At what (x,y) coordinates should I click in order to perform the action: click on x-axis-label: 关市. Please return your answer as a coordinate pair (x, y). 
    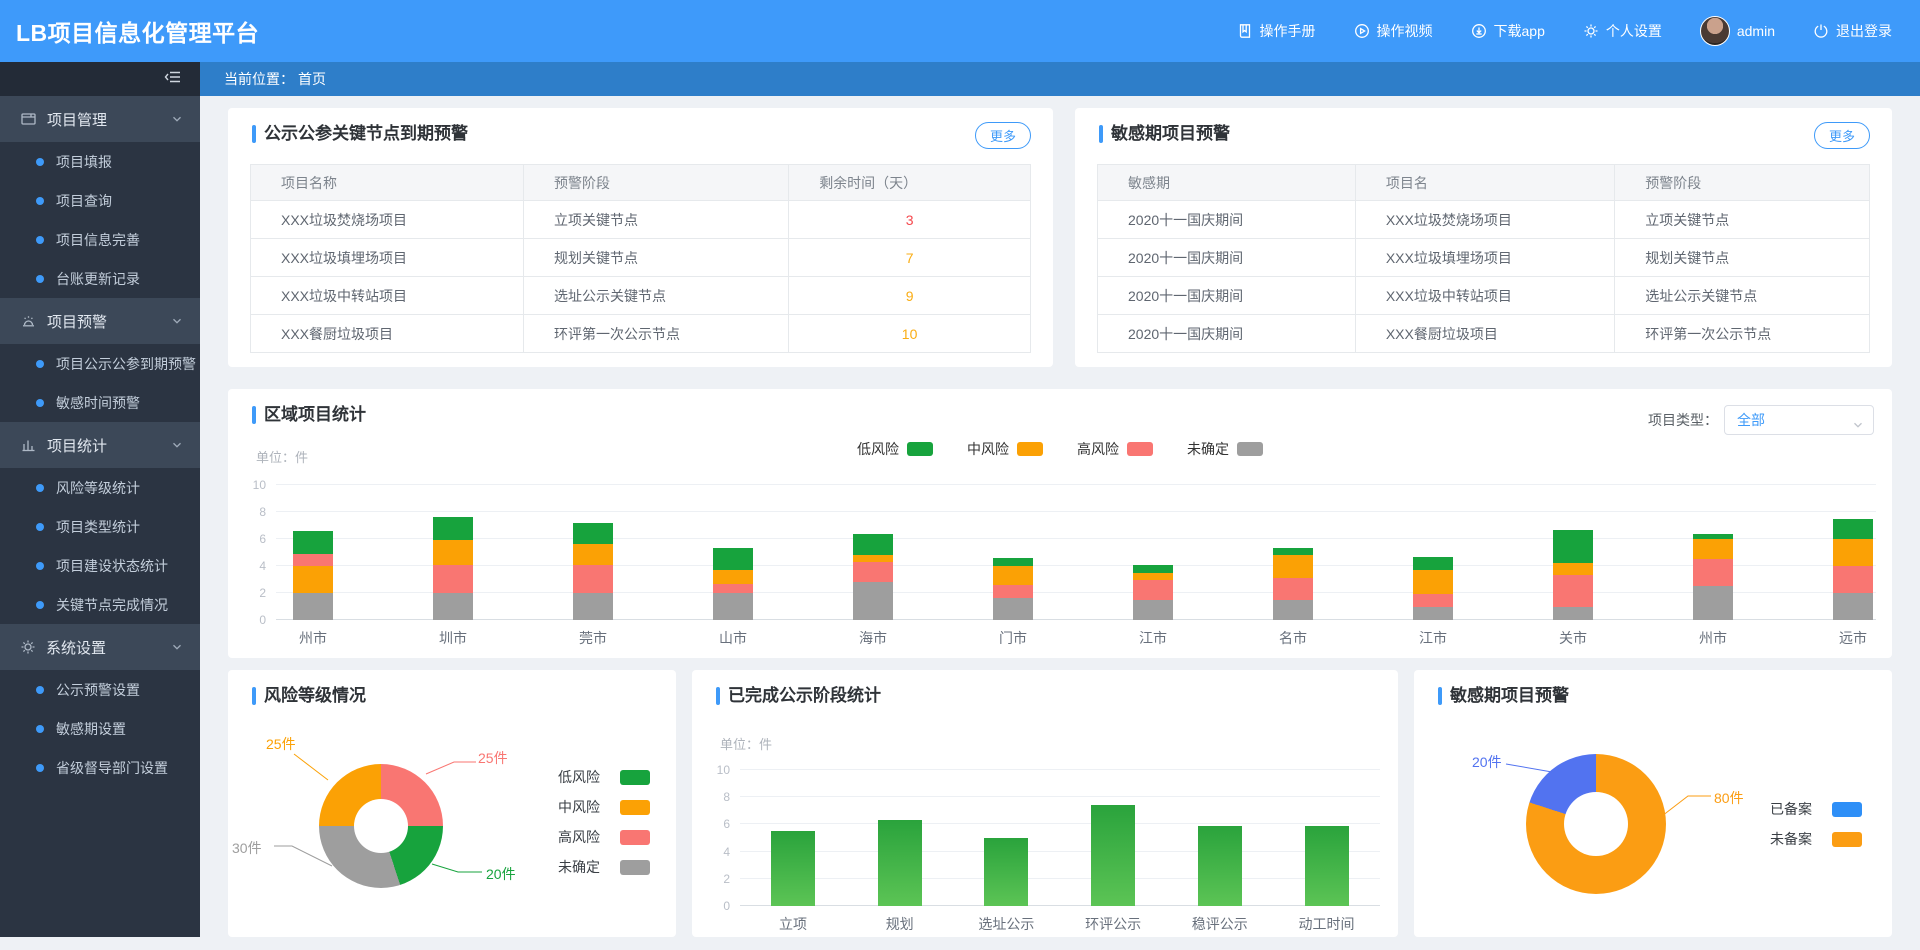
    Looking at the image, I should click on (1573, 638).